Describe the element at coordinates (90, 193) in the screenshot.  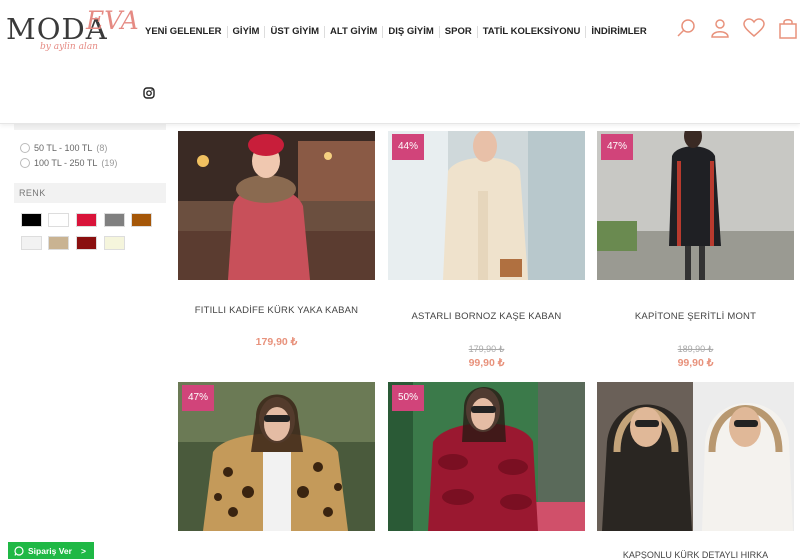
I see `color-filter-title: RENK` at that location.